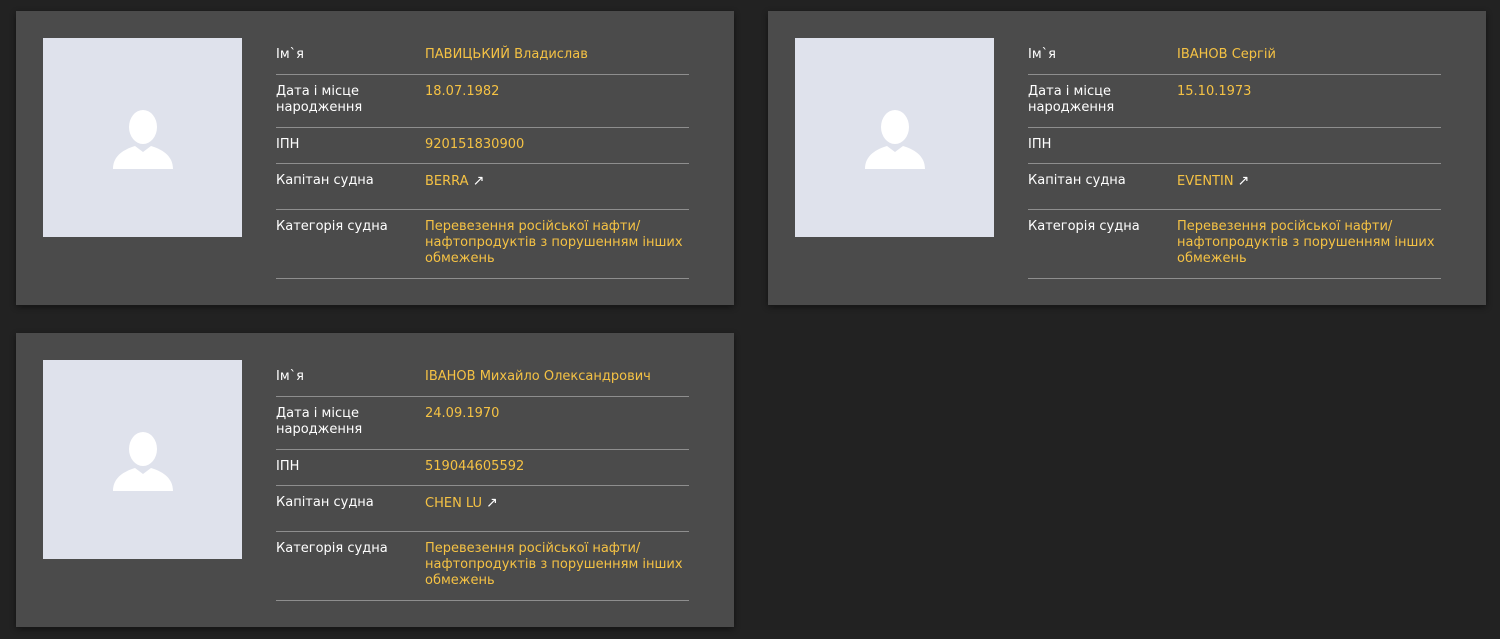 This screenshot has height=639, width=1500. Describe the element at coordinates (482, 101) in the screenshot. I see `field-birth: Дата і місце народження 18.07.1982` at that location.